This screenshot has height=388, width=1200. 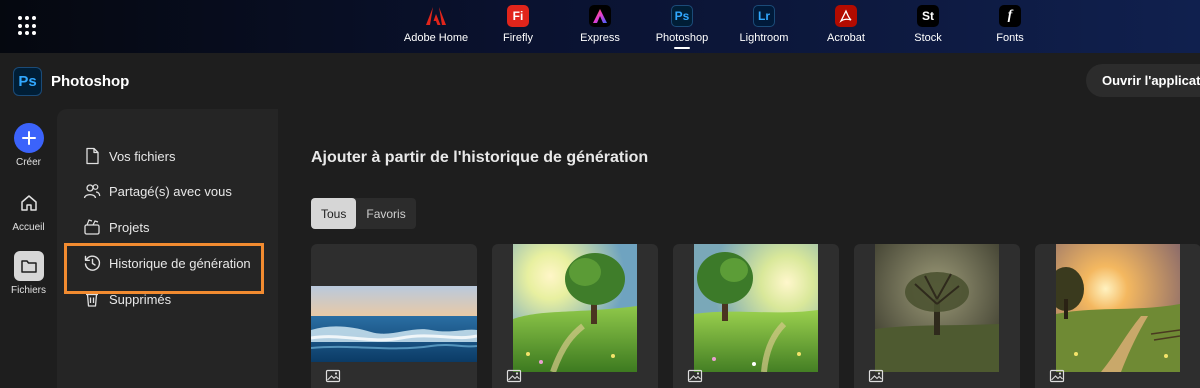 I want to click on create-label: Créer, so click(x=28, y=162).